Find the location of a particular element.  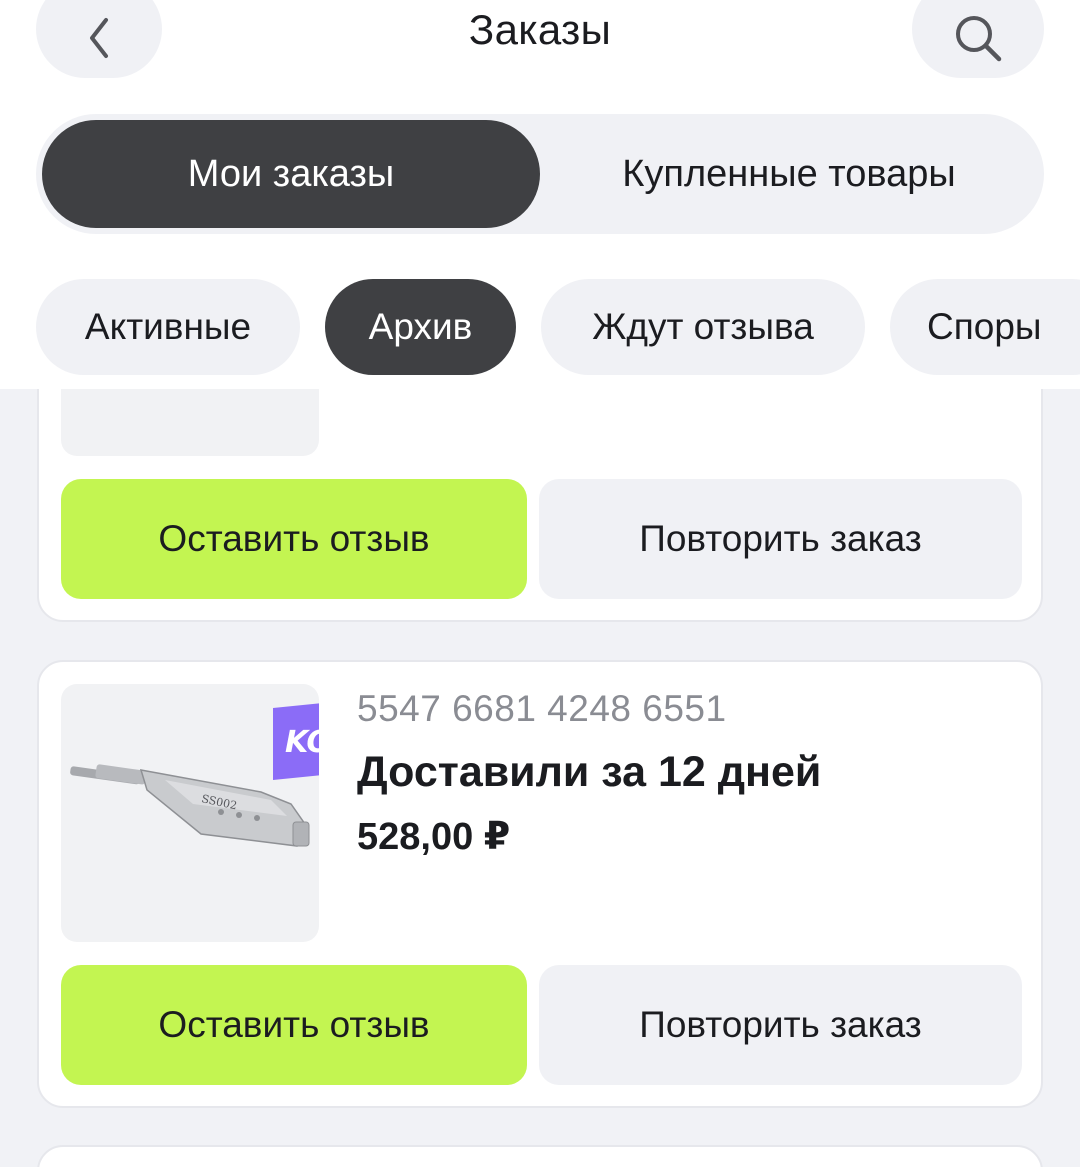

ko-badge-label: KO! is located at coordinates (302, 742).